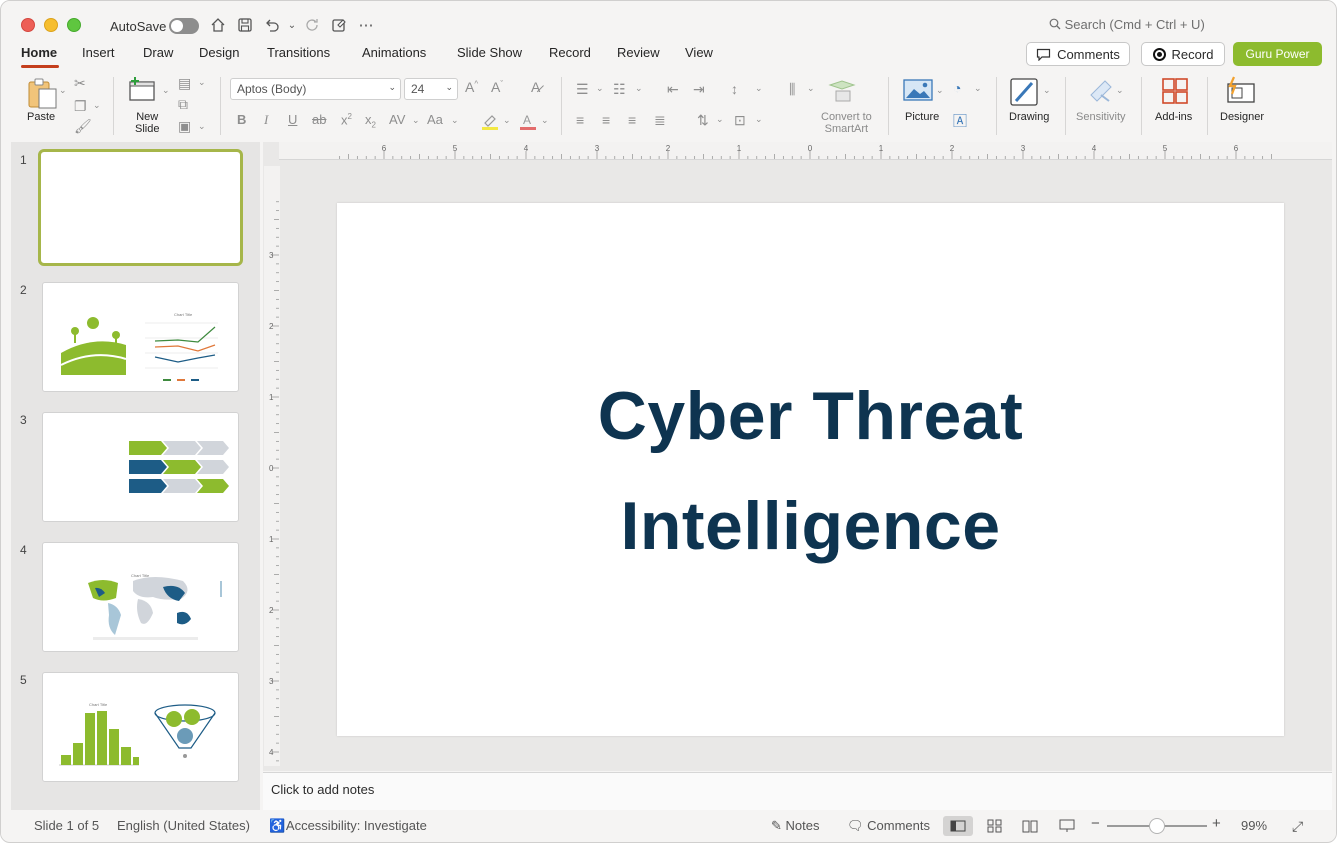 This screenshot has width=1337, height=843. Describe the element at coordinates (28, 25) in the screenshot. I see `close-window-button` at that location.